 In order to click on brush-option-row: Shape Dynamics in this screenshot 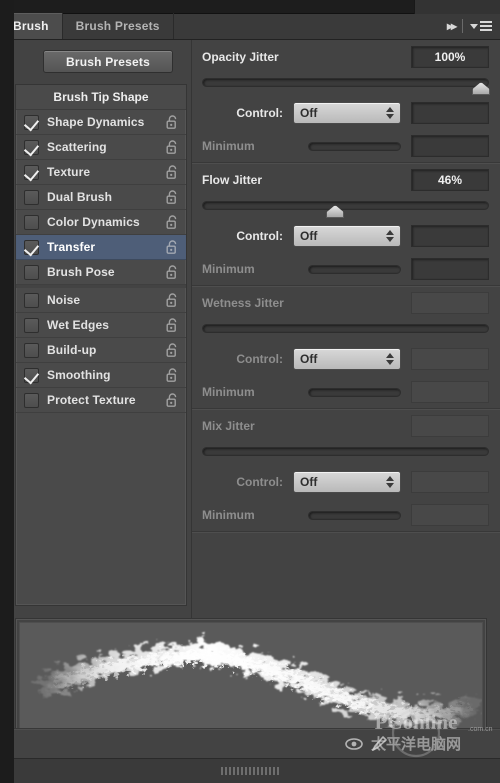, I will do `click(101, 122)`.